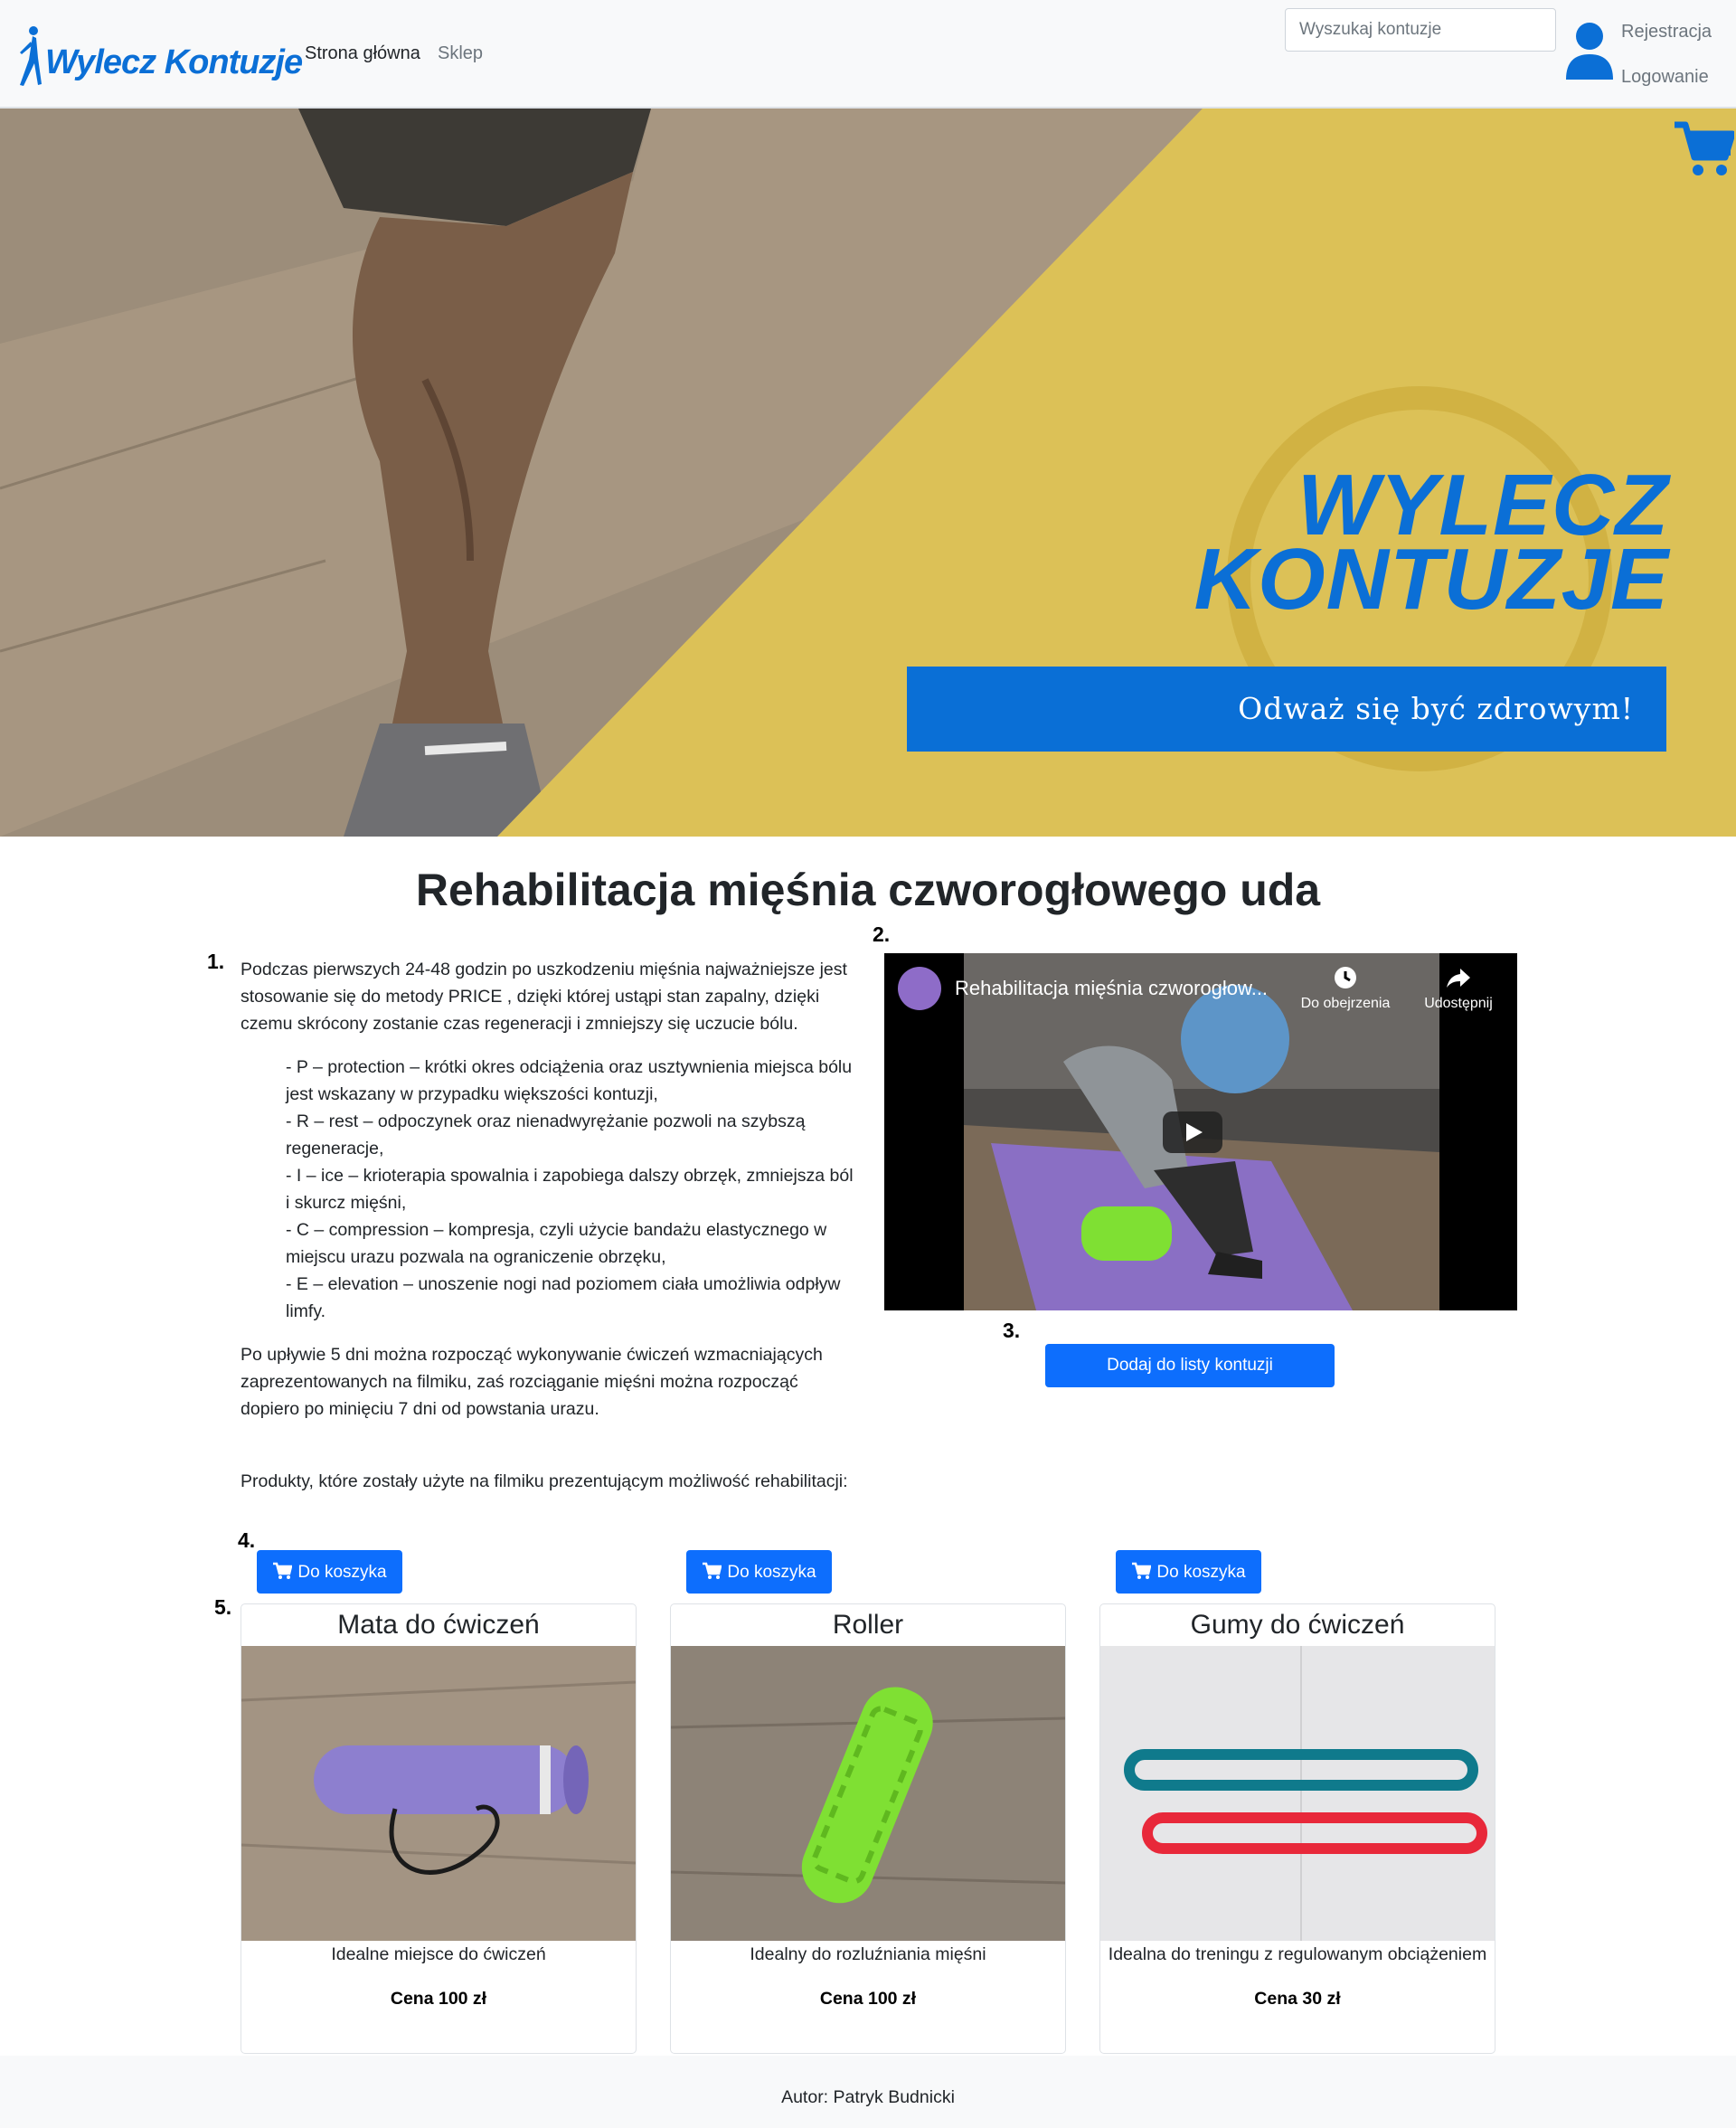 The width and height of the screenshot is (1736, 2128). Describe the element at coordinates (868, 1793) in the screenshot. I see `product-image-roller` at that location.